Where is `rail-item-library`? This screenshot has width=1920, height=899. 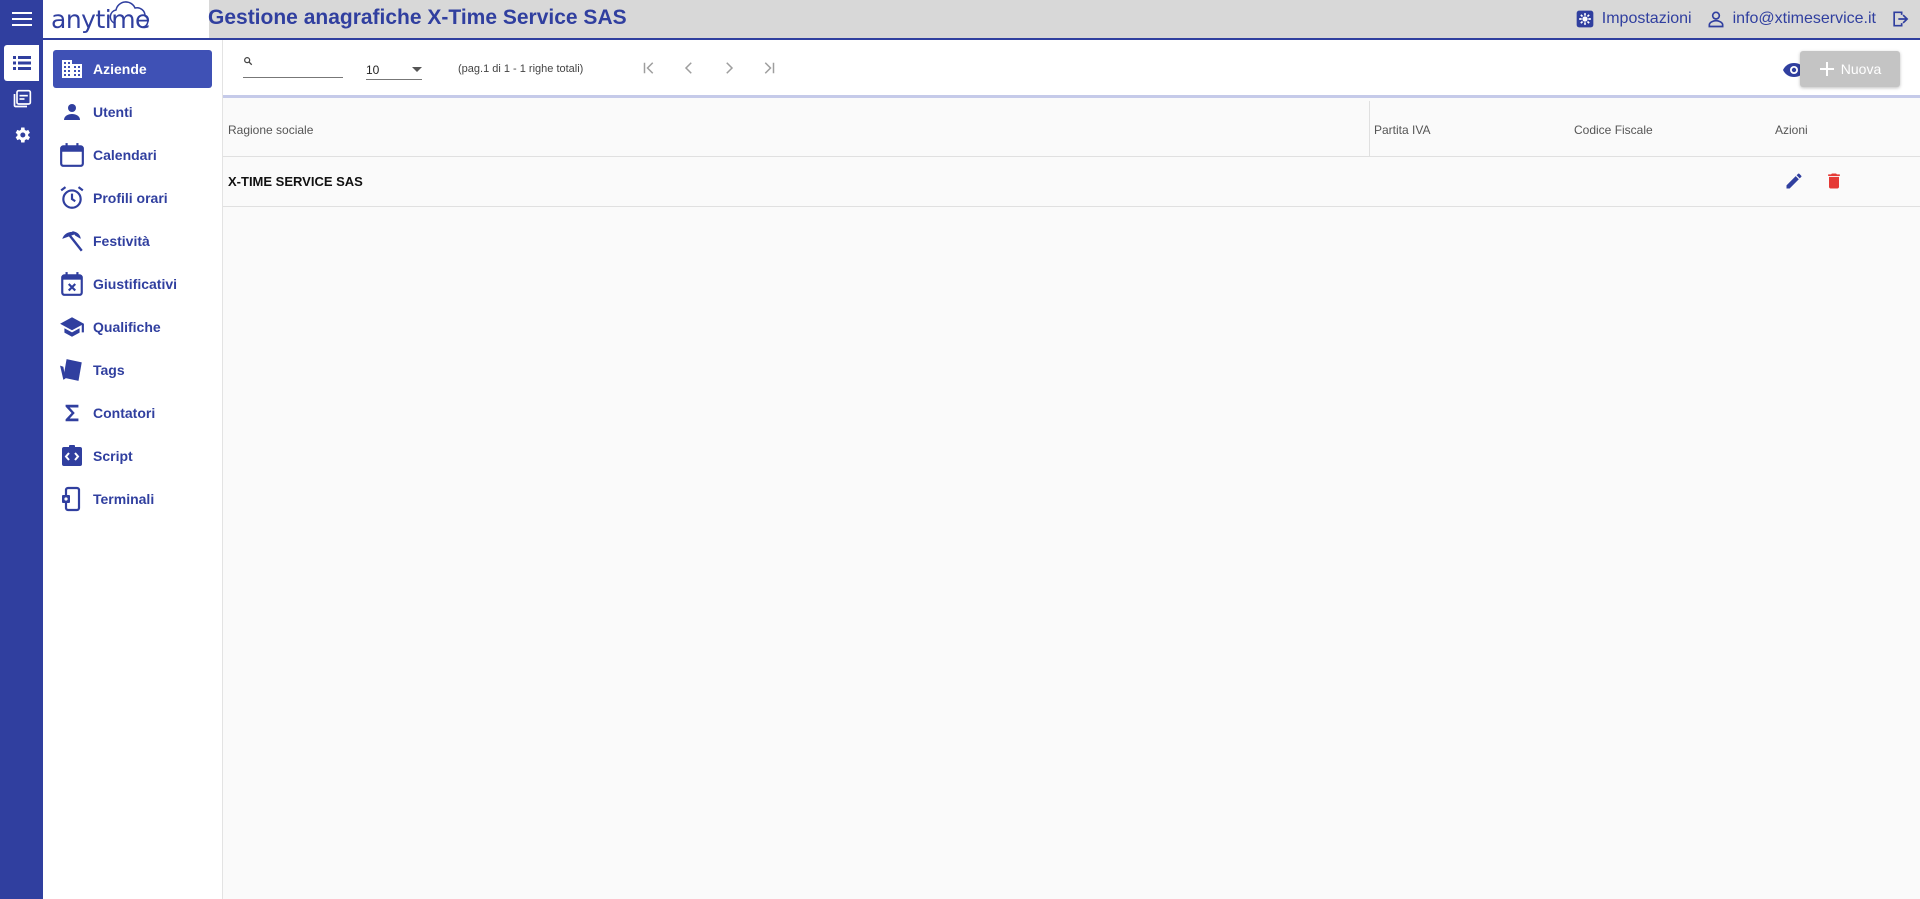
rail-item-library is located at coordinates (21, 99).